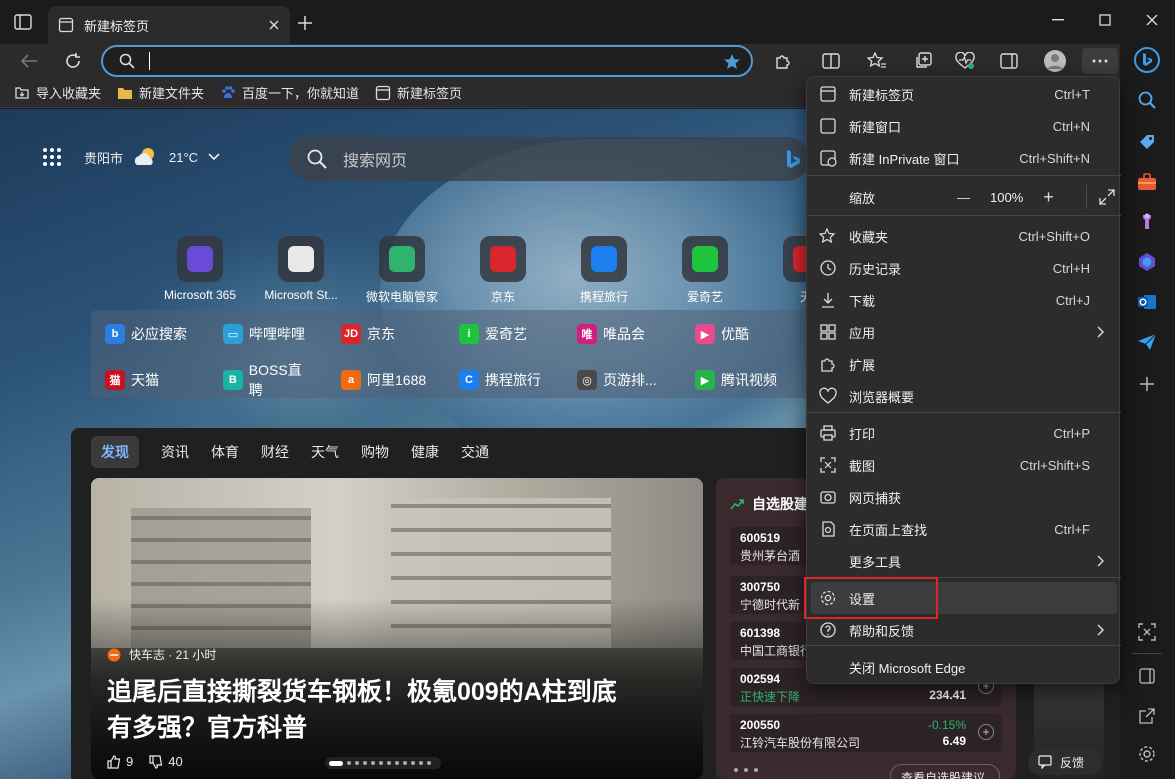  Describe the element at coordinates (986, 732) in the screenshot. I see `add-stock-icon: +` at that location.